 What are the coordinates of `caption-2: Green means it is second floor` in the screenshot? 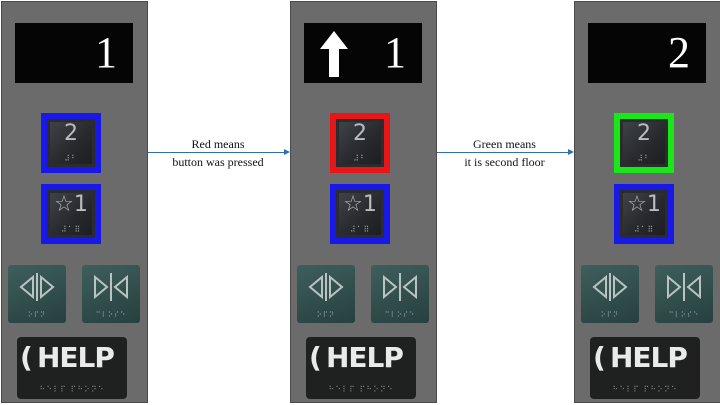 It's located at (504, 153).